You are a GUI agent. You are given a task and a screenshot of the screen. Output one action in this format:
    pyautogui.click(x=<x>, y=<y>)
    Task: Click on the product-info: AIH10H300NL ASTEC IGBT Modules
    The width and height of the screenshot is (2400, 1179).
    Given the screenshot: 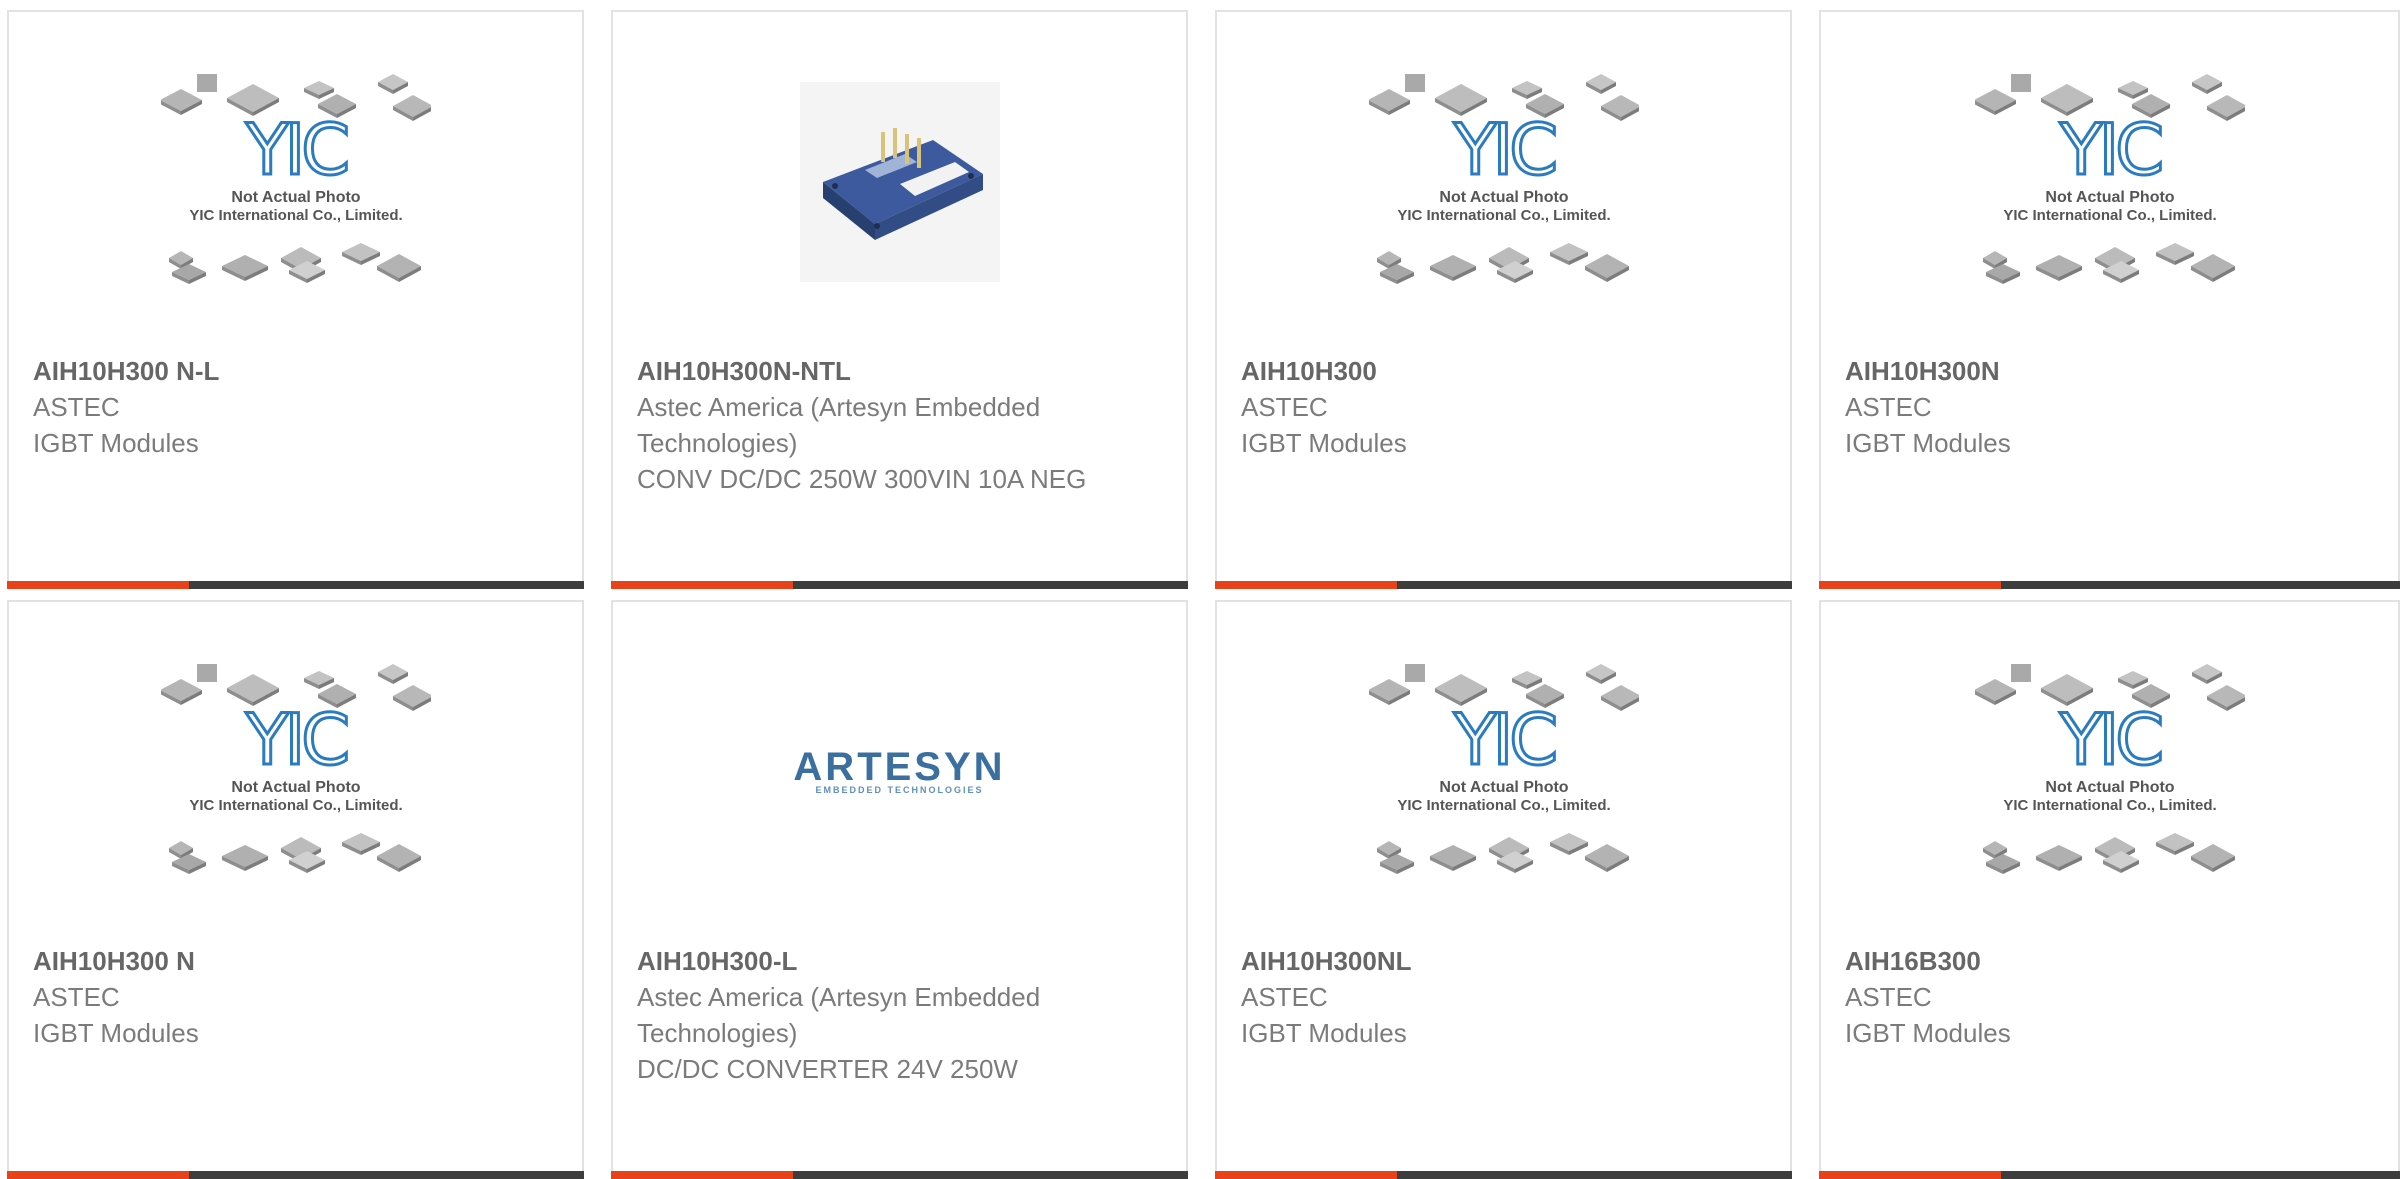 What is the action you would take?
    pyautogui.click(x=1505, y=997)
    